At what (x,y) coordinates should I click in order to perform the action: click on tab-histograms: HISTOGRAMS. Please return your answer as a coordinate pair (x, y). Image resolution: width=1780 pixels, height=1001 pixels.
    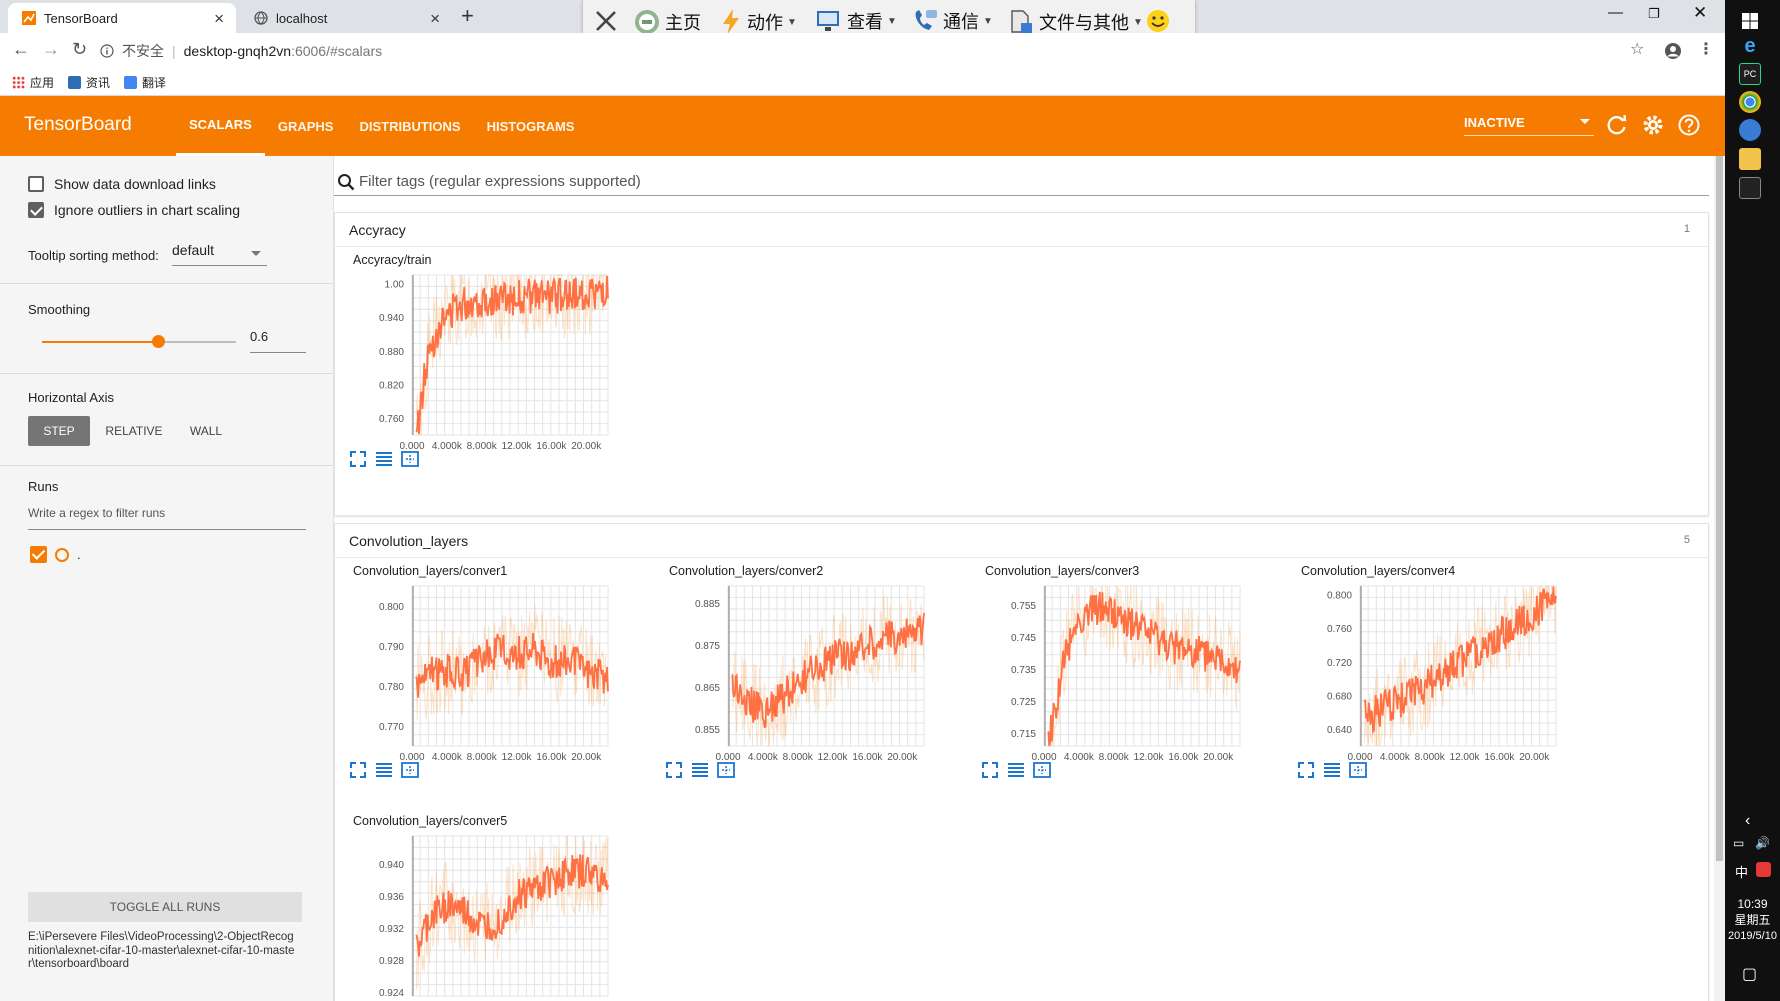
    Looking at the image, I should click on (531, 126).